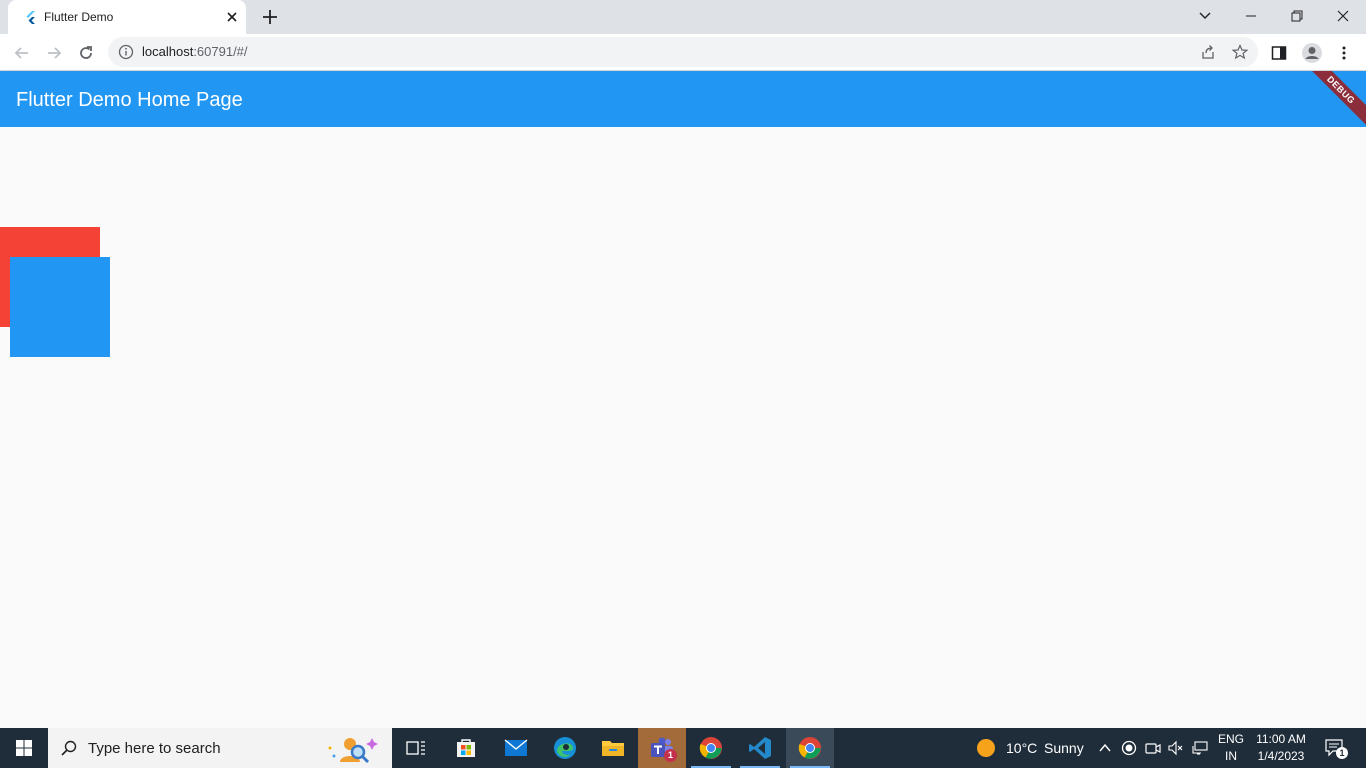 The height and width of the screenshot is (768, 1366). I want to click on windows-logo-icon, so click(24, 748).